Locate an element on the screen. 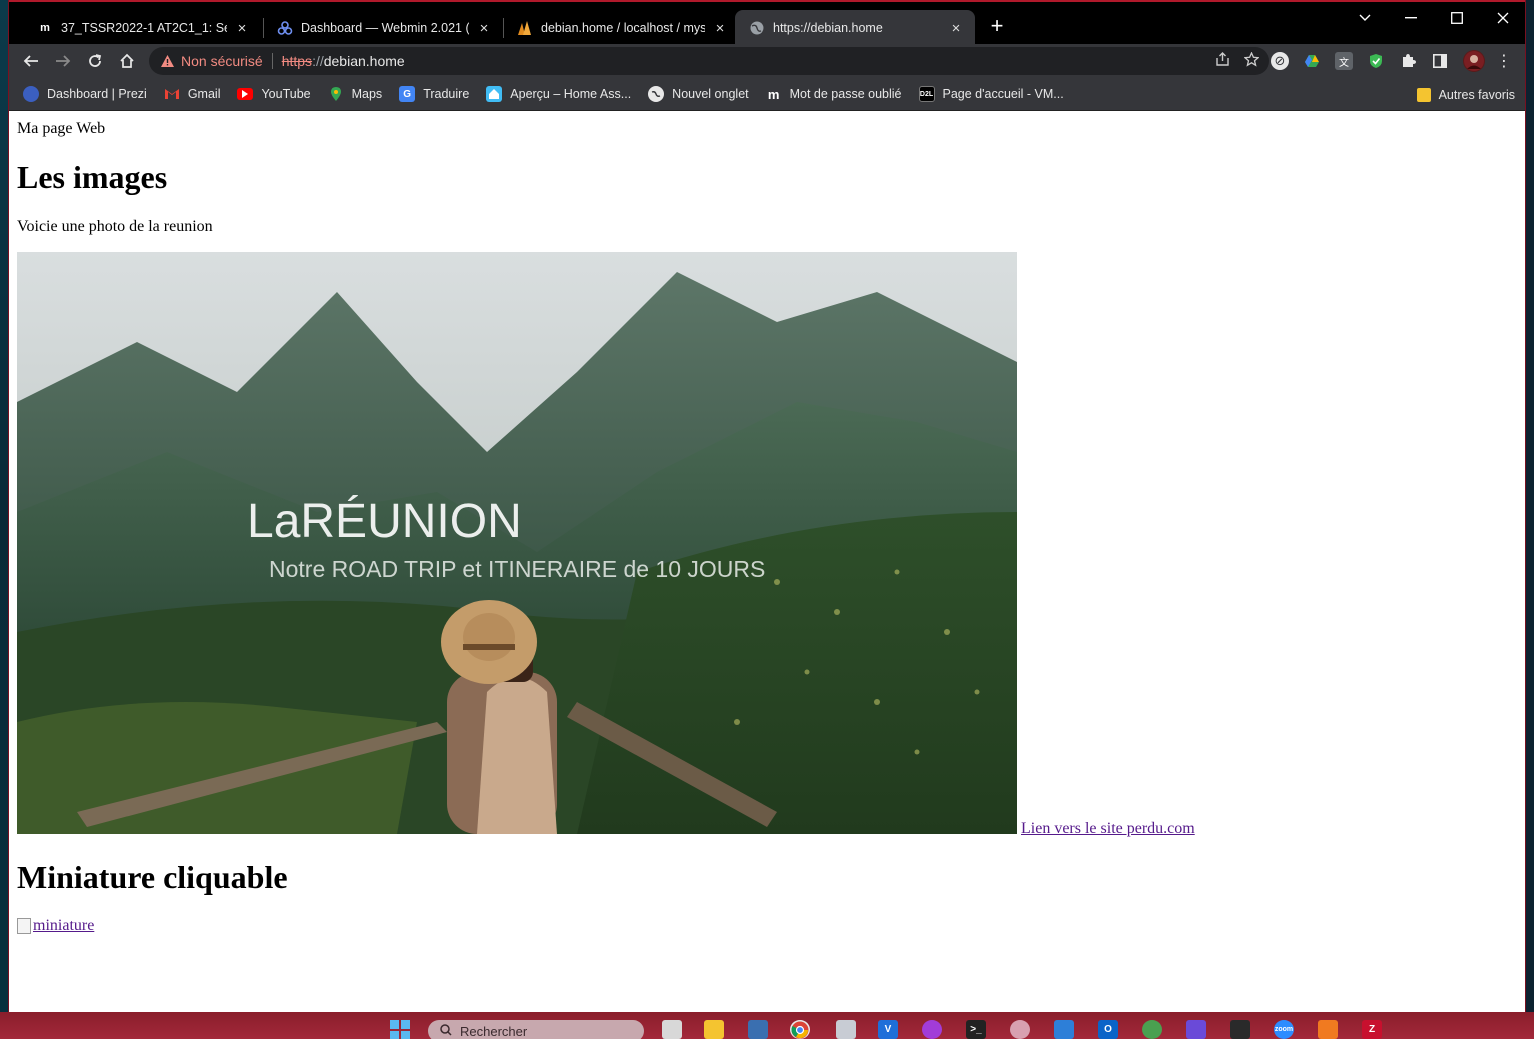 This screenshot has height=1039, width=1534. address-actions is located at coordinates (1237, 61).